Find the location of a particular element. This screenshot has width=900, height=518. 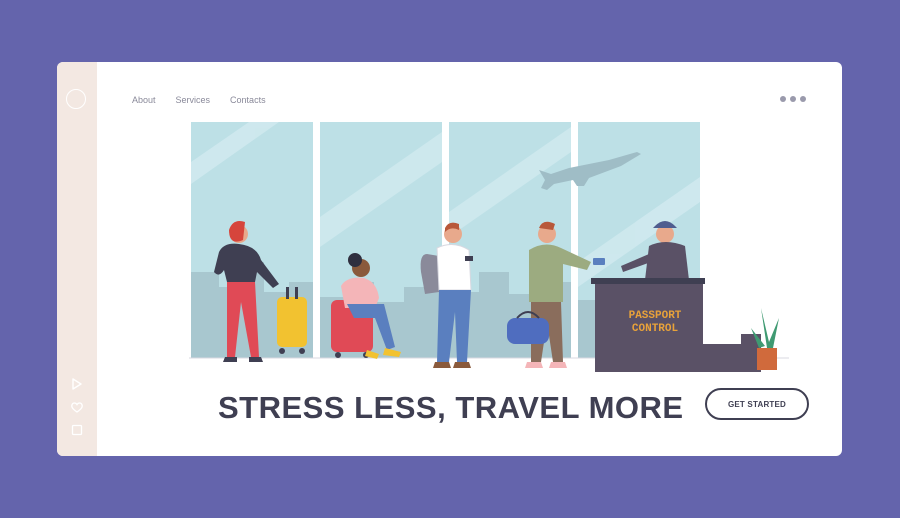

desk-sign: PASSPORT CONTROL is located at coordinates (655, 323).